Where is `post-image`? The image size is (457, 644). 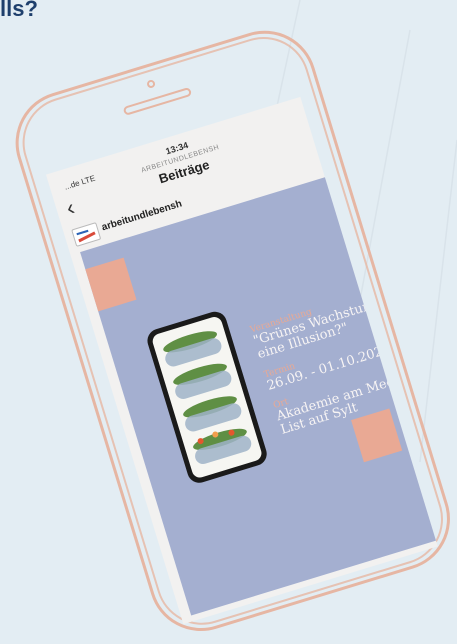 post-image is located at coordinates (207, 397).